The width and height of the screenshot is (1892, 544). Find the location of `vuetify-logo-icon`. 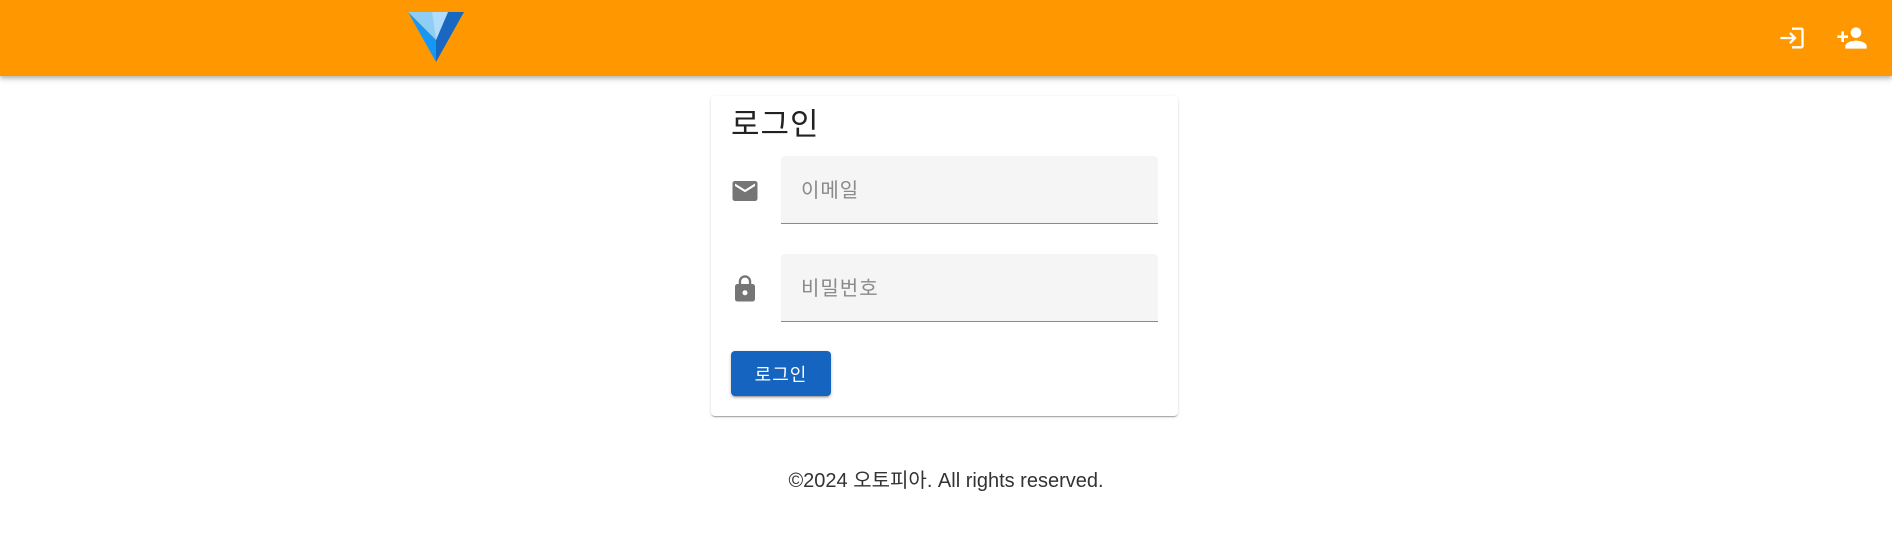

vuetify-logo-icon is located at coordinates (436, 36).